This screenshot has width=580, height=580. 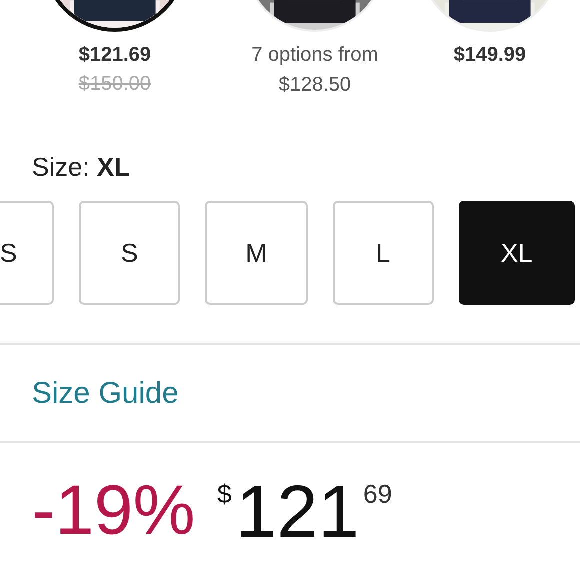 What do you see at coordinates (517, 253) in the screenshot?
I see `size-option: XL` at bounding box center [517, 253].